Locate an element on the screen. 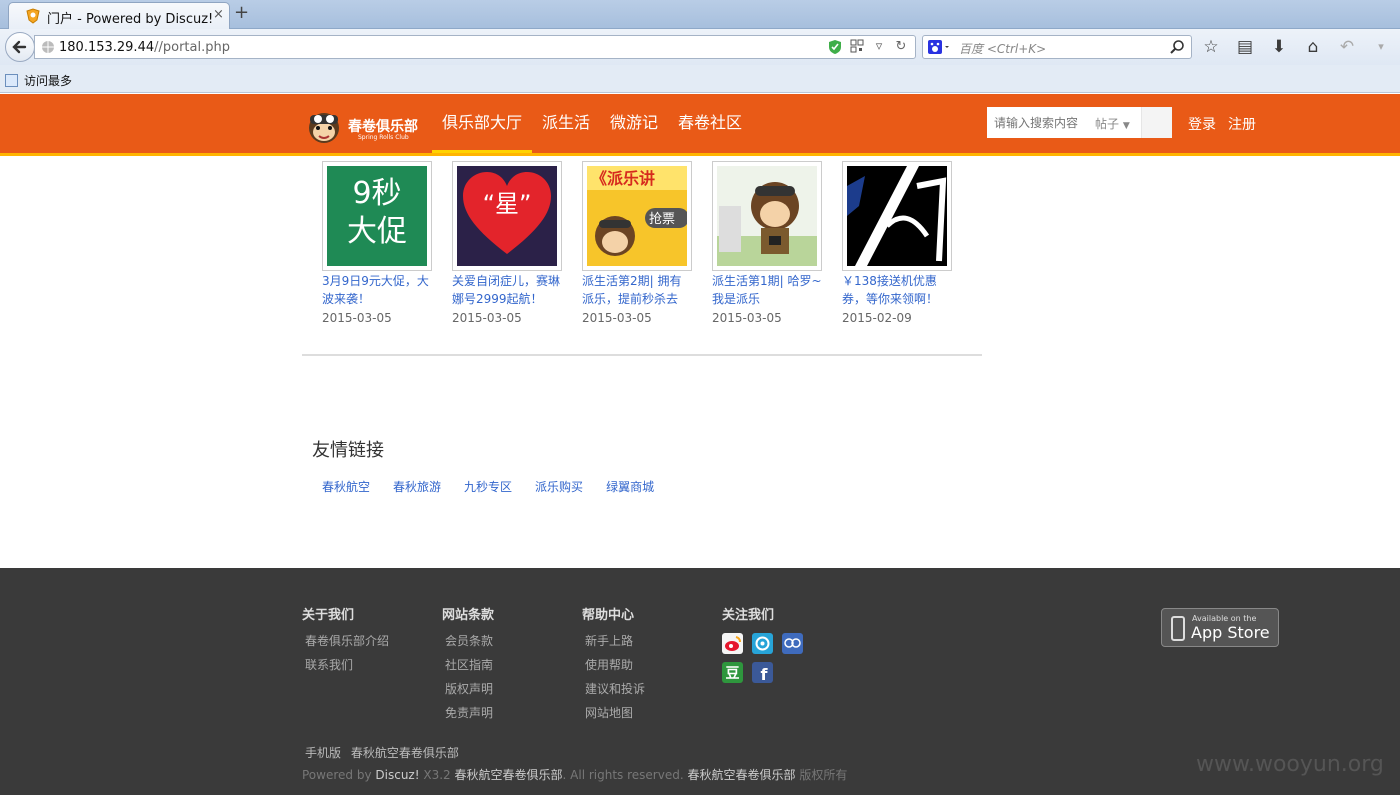  site-search-input is located at coordinates (1039, 122).